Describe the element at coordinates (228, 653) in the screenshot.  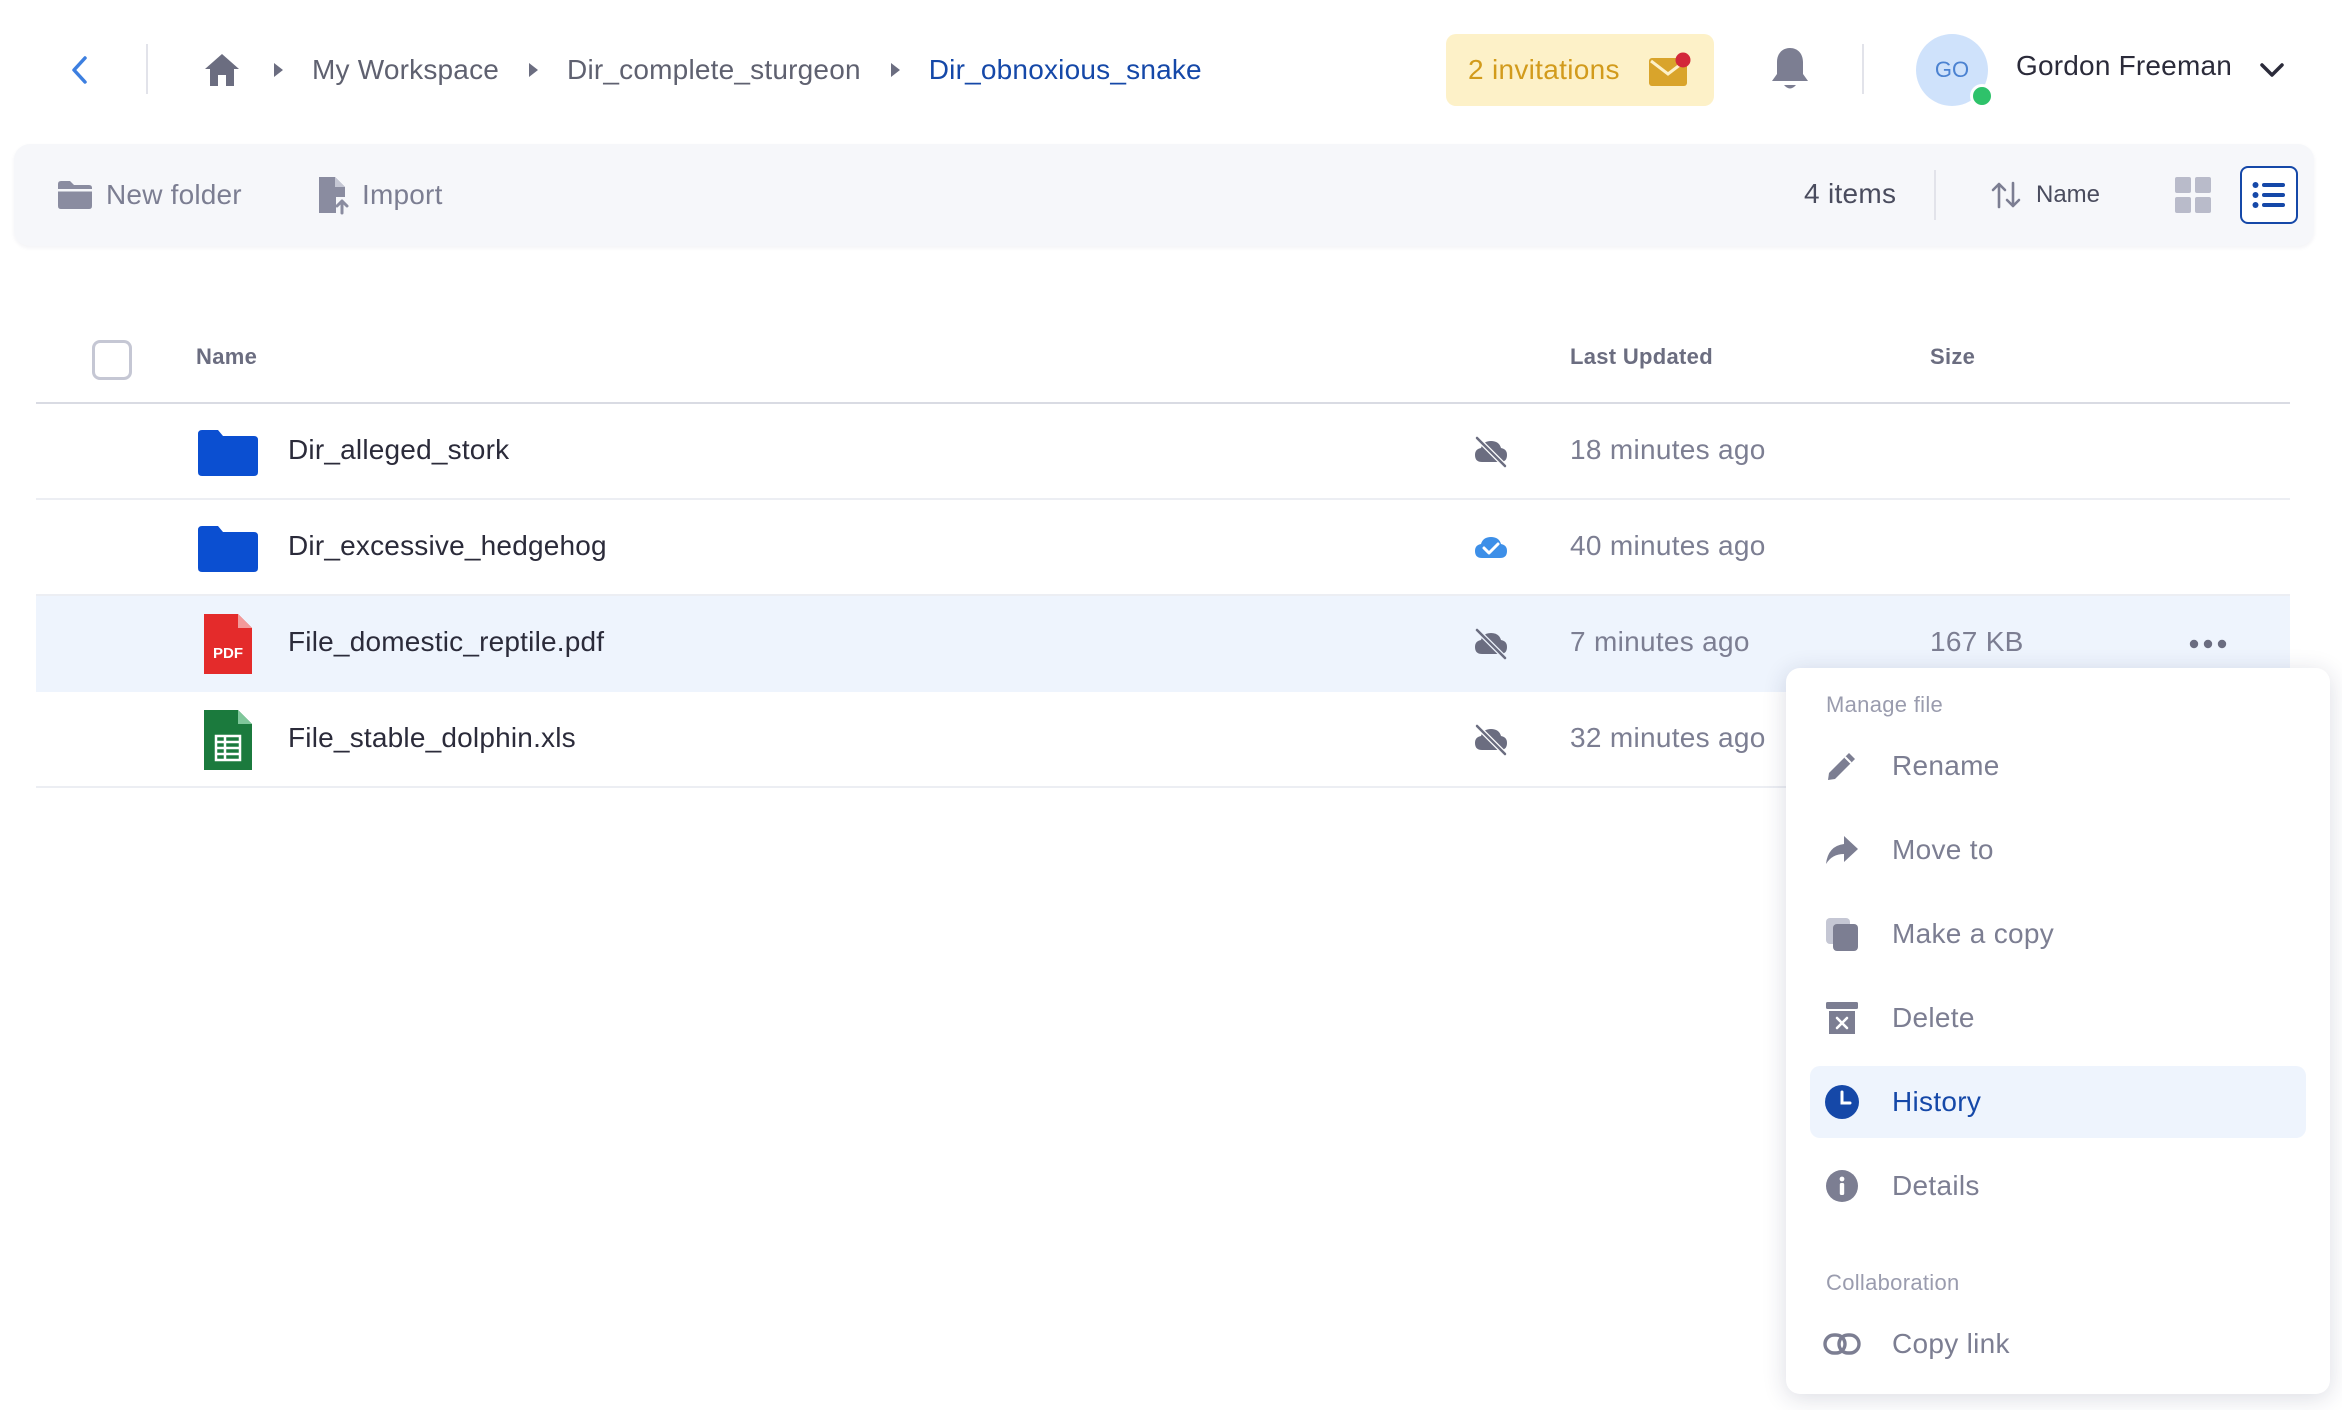
I see `pdf-icon-text: PDF` at that location.